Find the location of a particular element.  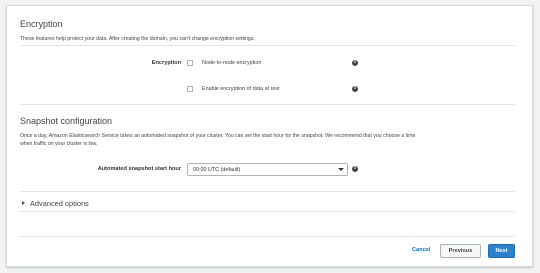

footer-divider is located at coordinates (267, 236).